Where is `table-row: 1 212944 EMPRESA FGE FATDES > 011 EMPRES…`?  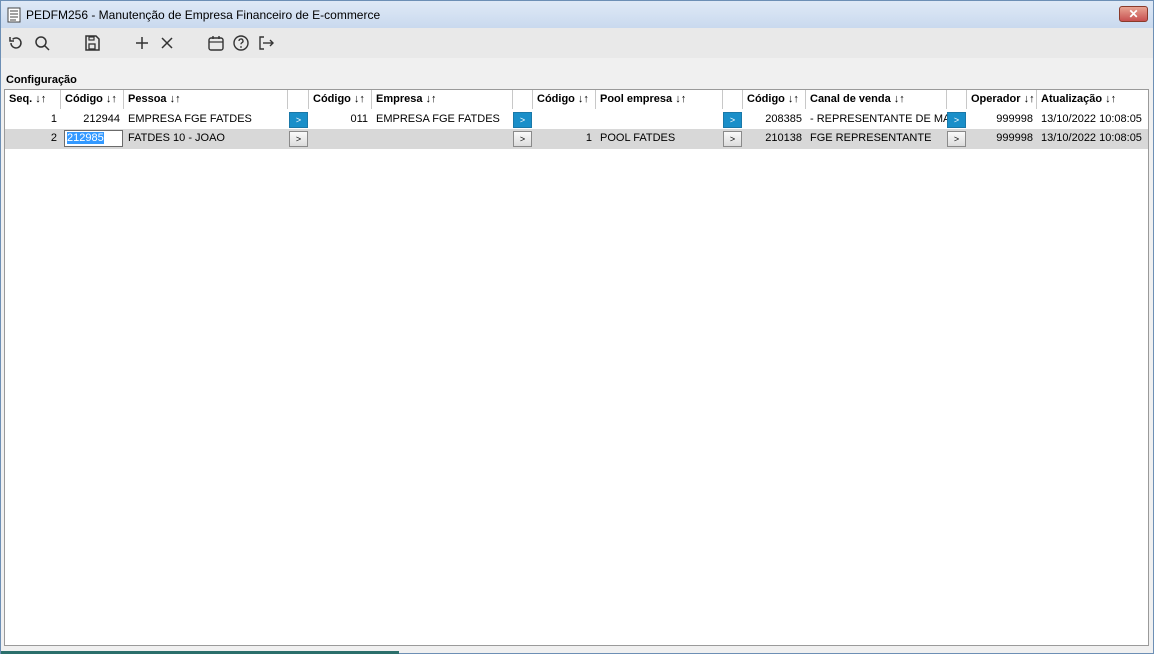
table-row: 1 212944 EMPRESA FGE FATDES > 011 EMPRES… is located at coordinates (576, 120).